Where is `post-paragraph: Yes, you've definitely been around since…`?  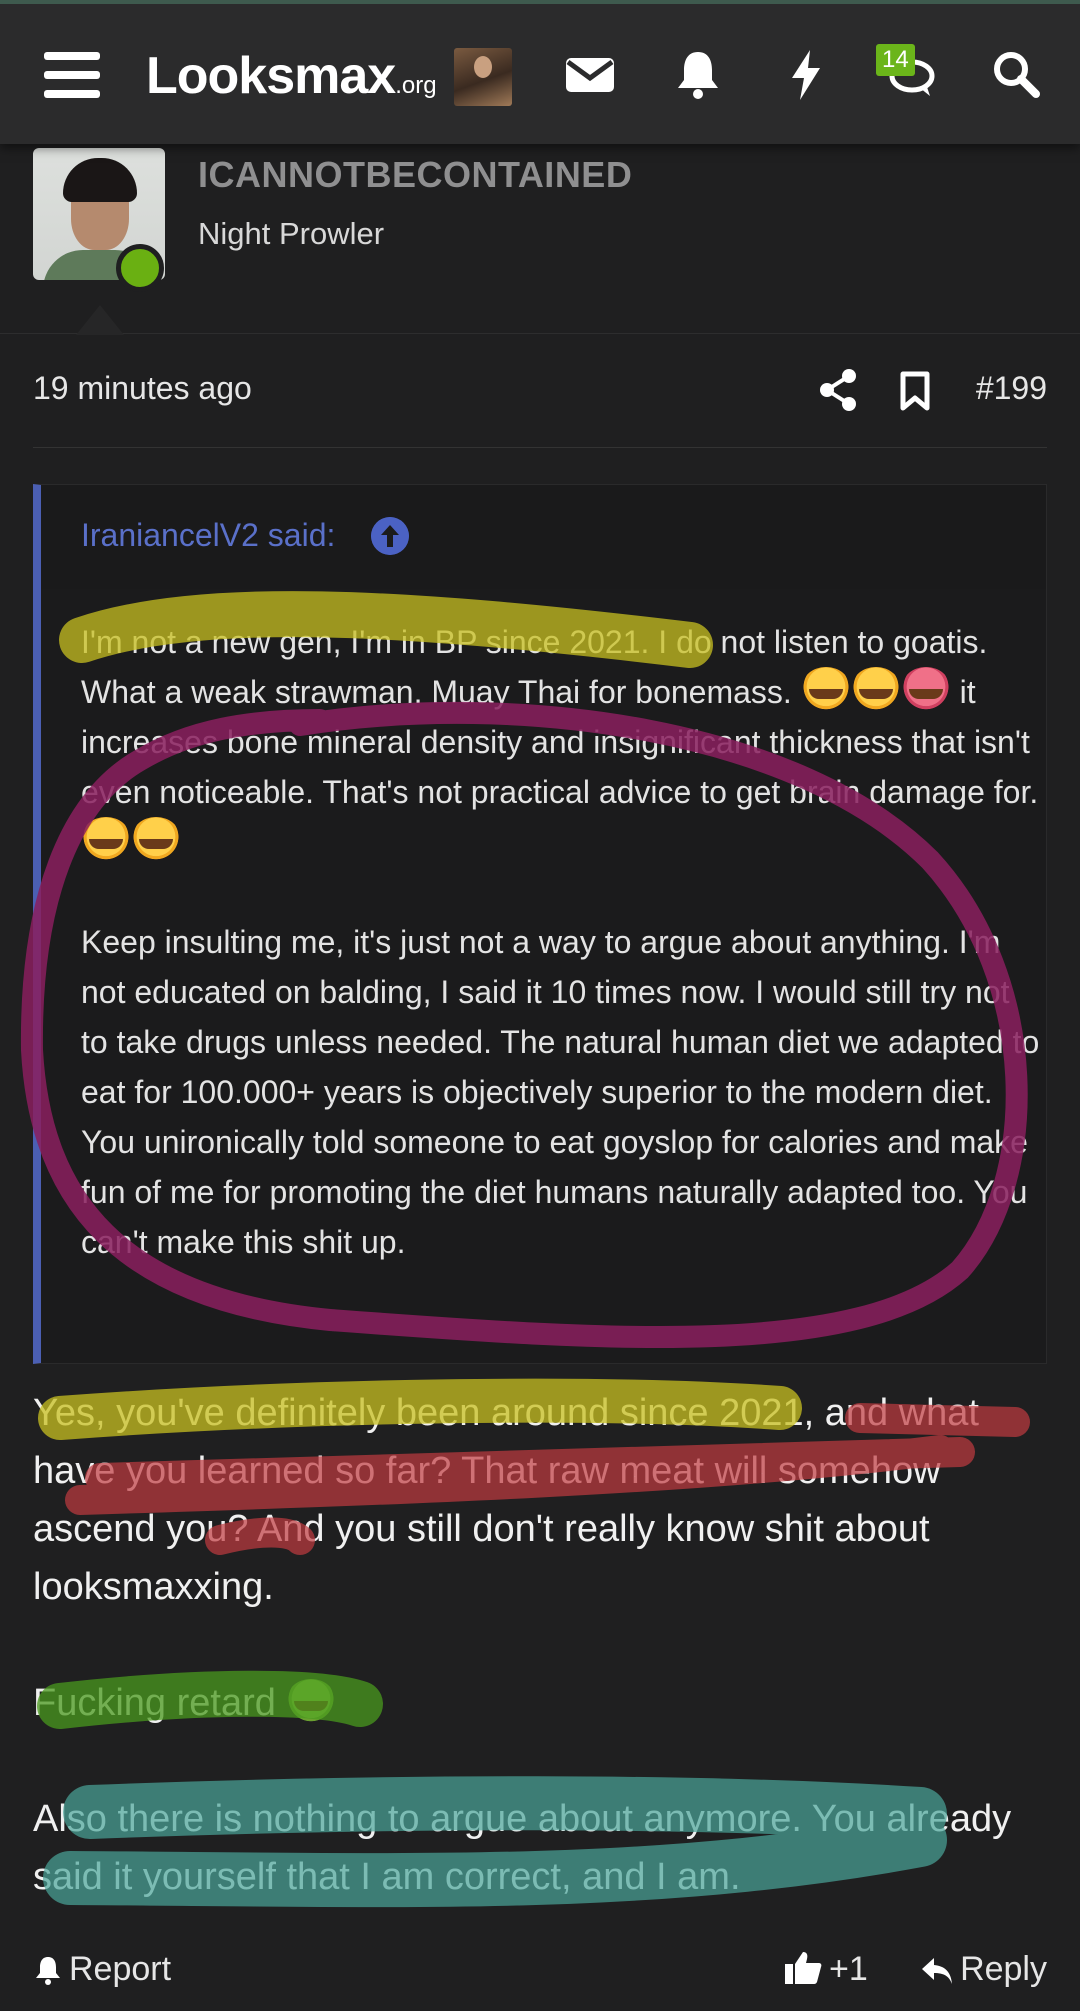 post-paragraph: Yes, you've definitely been around since… is located at coordinates (506, 1500).